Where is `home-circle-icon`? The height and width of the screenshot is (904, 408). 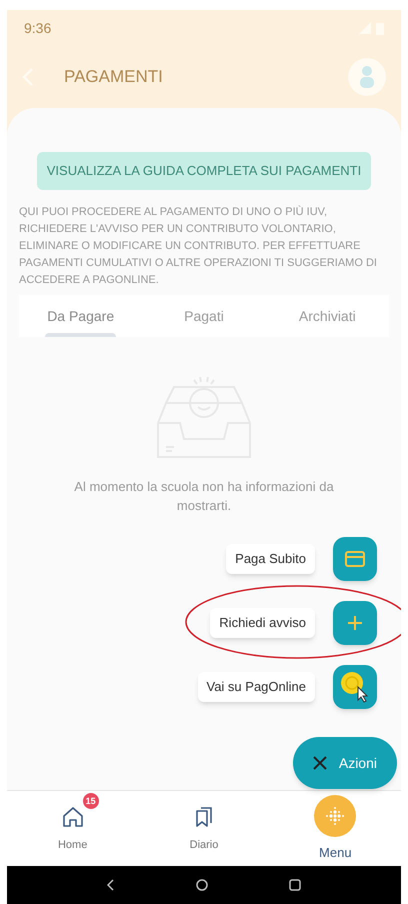 home-circle-icon is located at coordinates (202, 885).